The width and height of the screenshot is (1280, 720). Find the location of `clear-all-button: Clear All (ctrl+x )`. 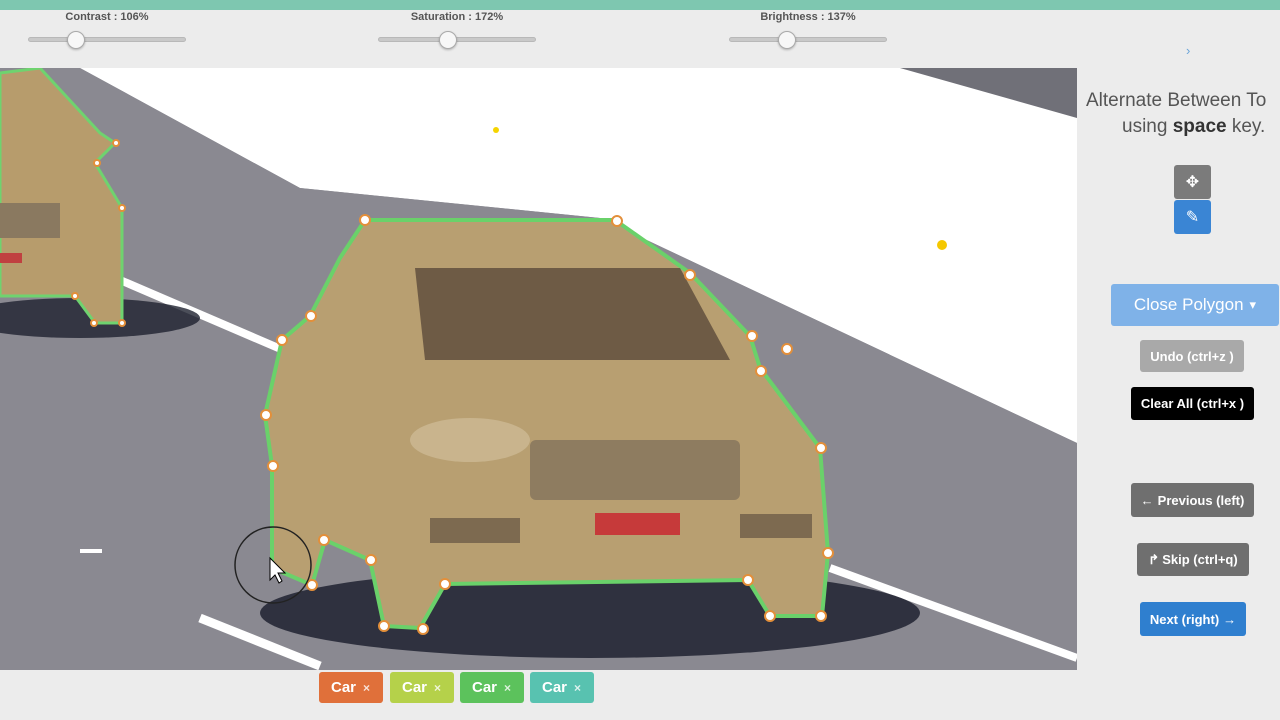

clear-all-button: Clear All (ctrl+x ) is located at coordinates (1192, 403).